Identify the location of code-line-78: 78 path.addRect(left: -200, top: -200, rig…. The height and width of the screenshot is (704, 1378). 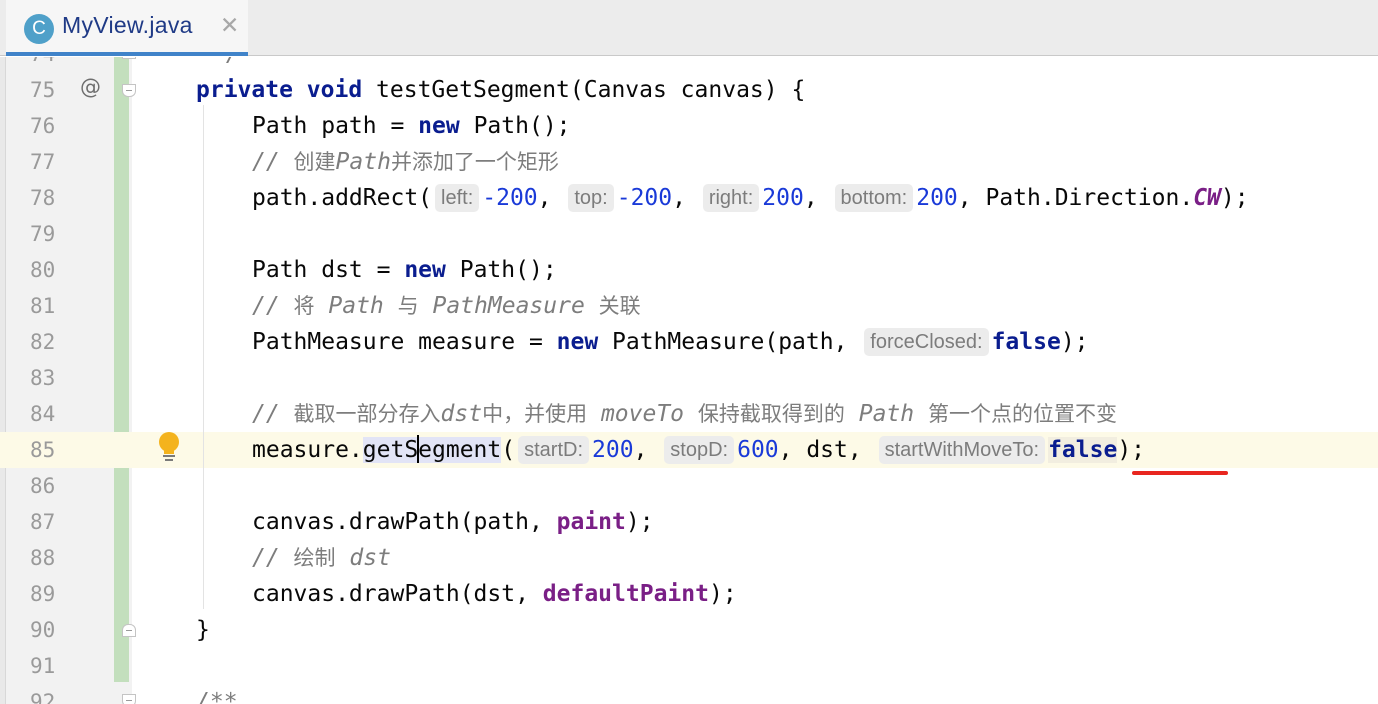
(689, 198).